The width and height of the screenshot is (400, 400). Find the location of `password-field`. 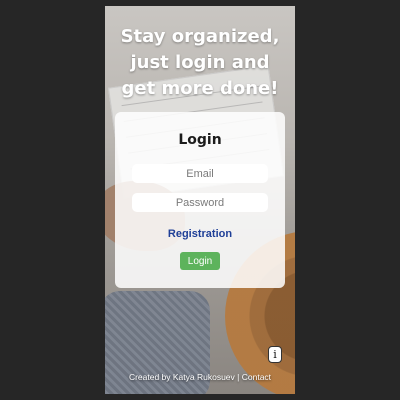

password-field is located at coordinates (200, 202).